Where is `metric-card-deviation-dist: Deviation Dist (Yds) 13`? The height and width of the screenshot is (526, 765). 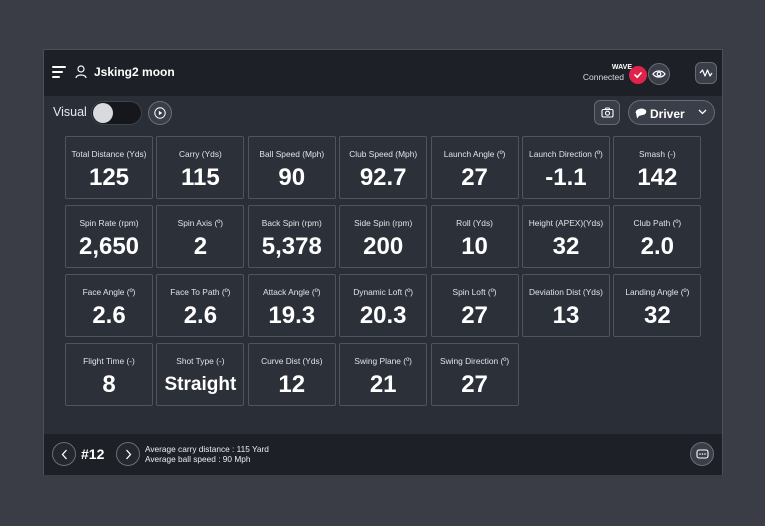 metric-card-deviation-dist: Deviation Dist (Yds) 13 is located at coordinates (565, 305).